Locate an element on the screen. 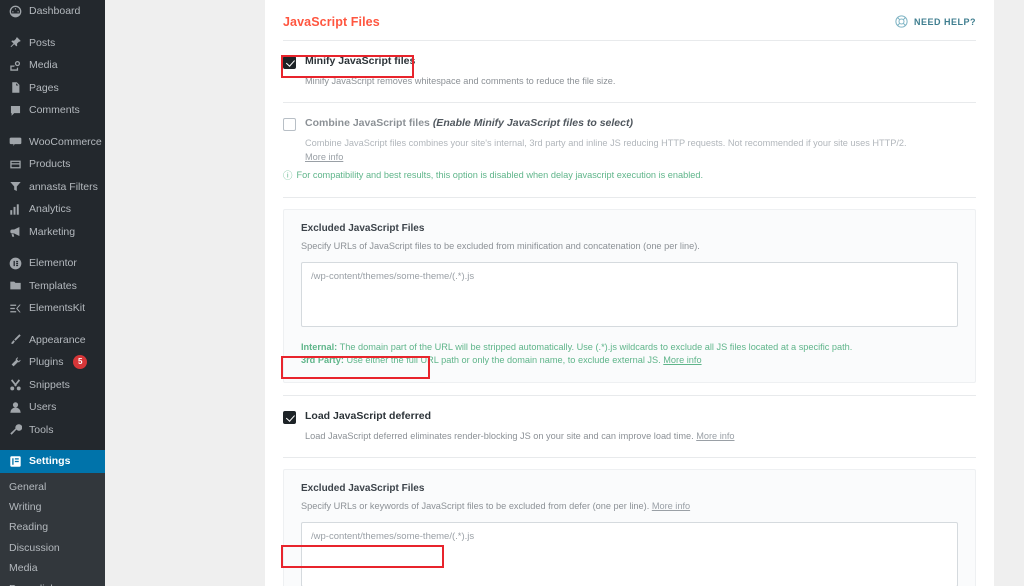 This screenshot has height=586, width=1024. sidebar-item-label: Comments is located at coordinates (54, 110).